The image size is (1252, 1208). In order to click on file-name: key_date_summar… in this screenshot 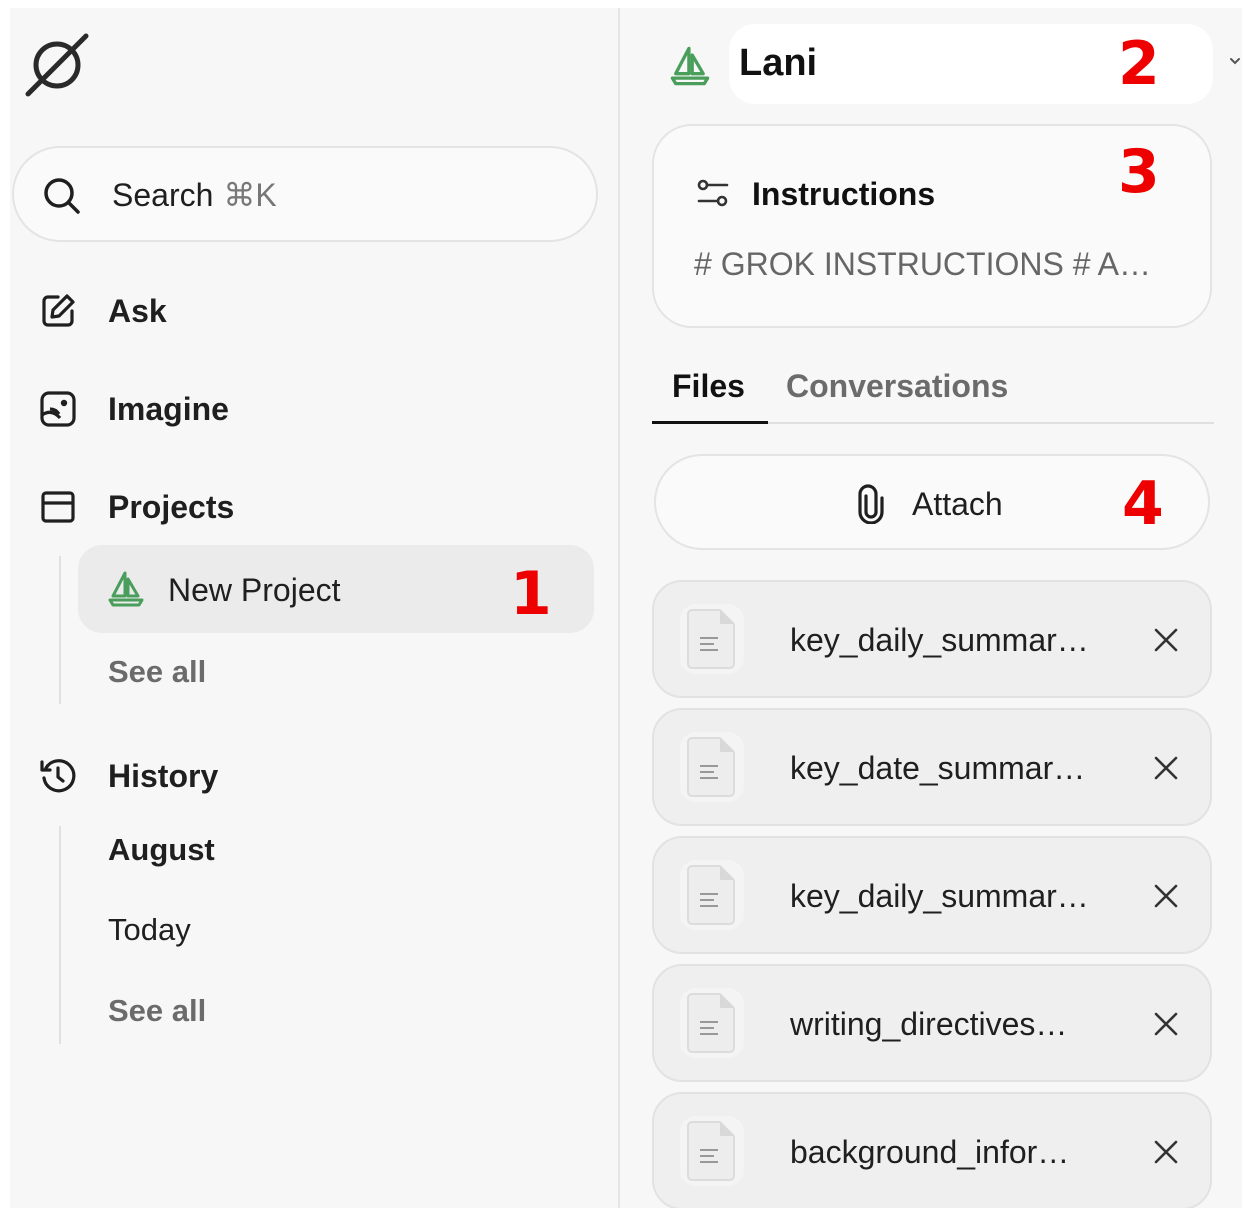, I will do `click(938, 768)`.